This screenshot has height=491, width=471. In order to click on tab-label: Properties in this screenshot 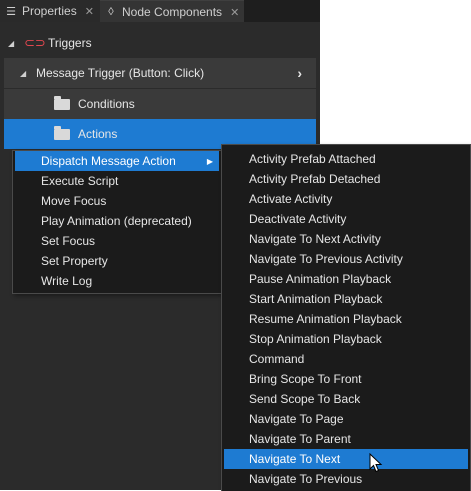, I will do `click(49, 11)`.